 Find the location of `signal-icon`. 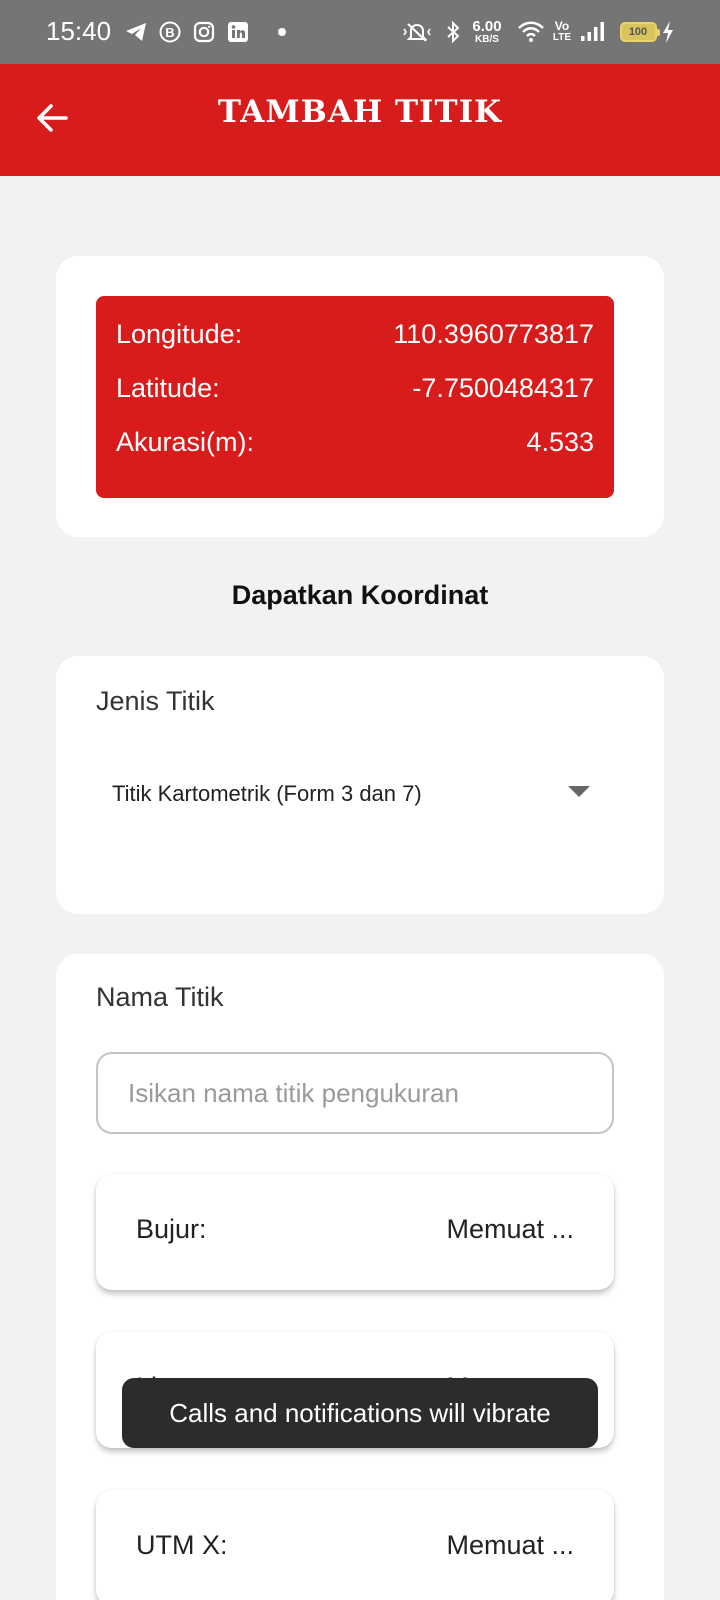

signal-icon is located at coordinates (593, 32).